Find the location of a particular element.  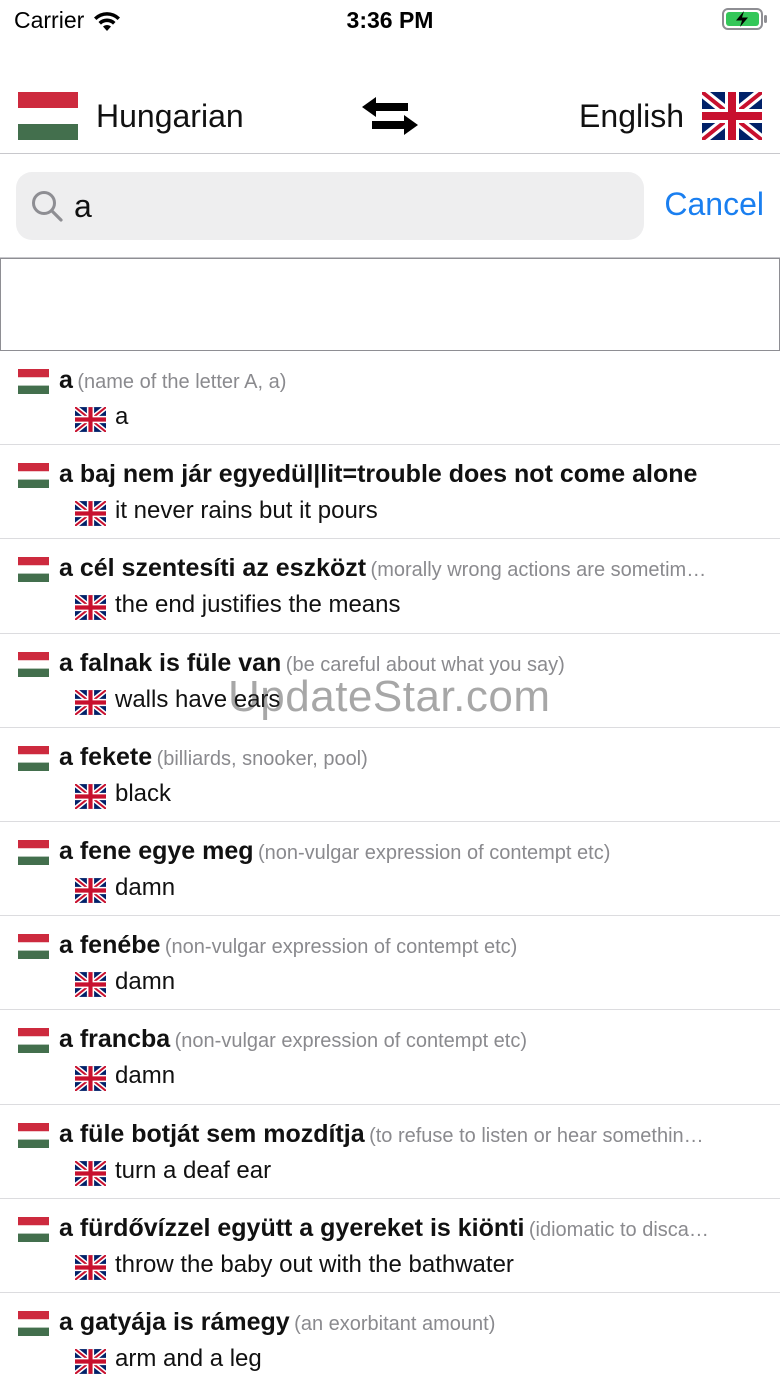

entry-translation: the end justifies the means is located at coordinates (258, 605).